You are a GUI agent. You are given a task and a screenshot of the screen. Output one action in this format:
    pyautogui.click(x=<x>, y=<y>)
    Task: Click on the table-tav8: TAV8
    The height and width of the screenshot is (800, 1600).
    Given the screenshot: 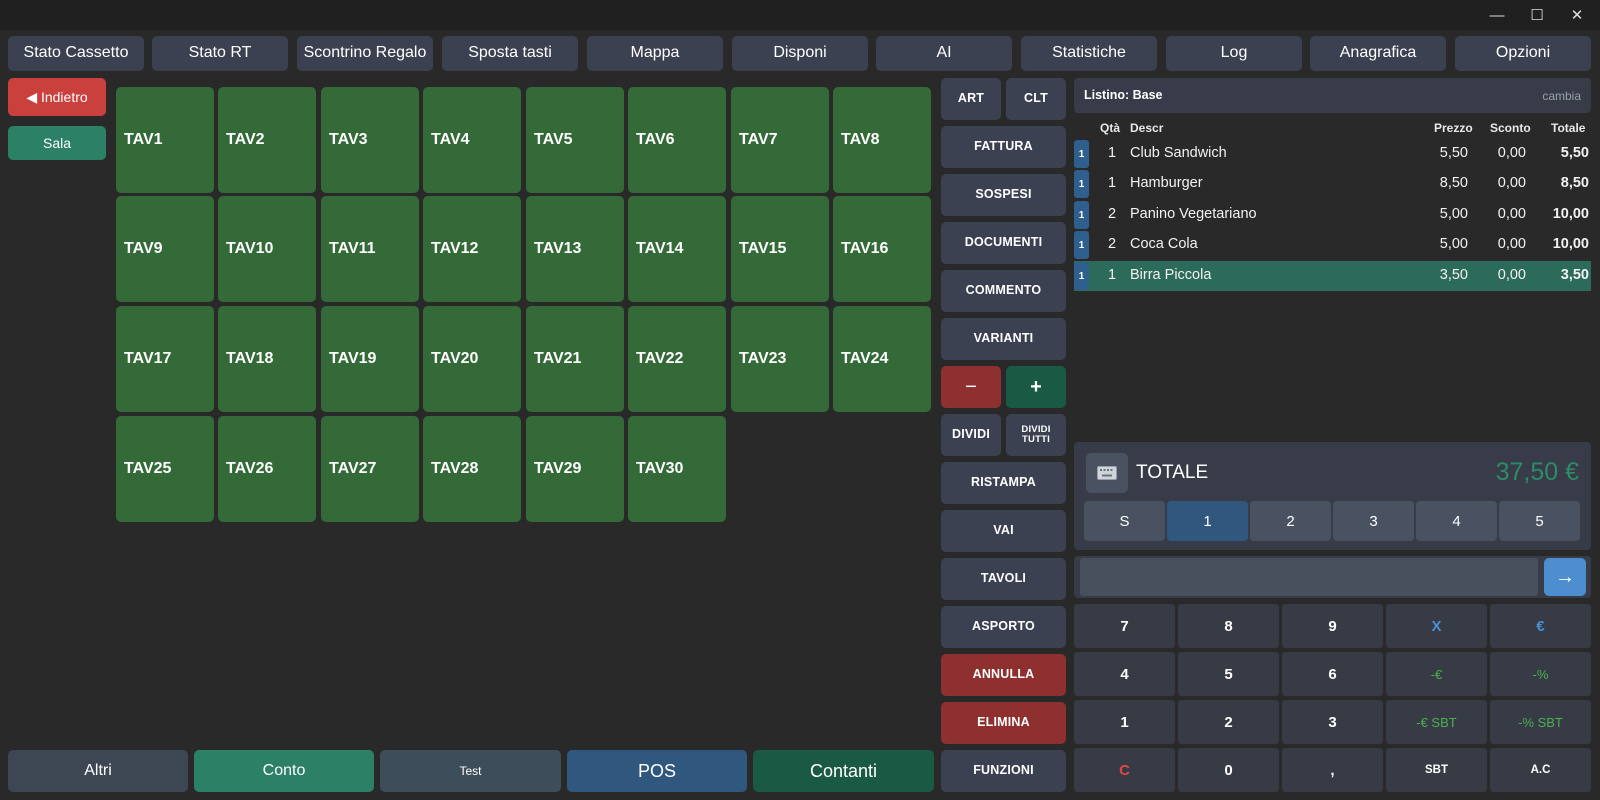 What is the action you would take?
    pyautogui.click(x=882, y=140)
    